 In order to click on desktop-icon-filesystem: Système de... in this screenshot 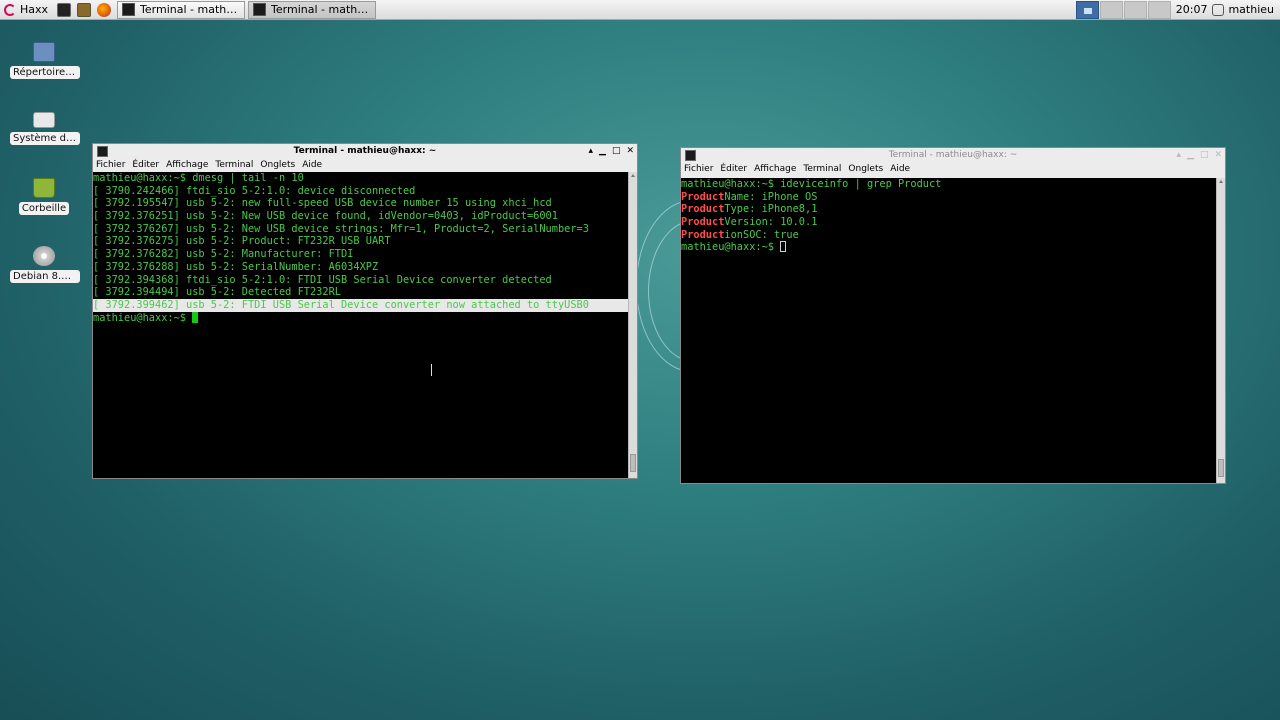, I will do `click(45, 129)`.